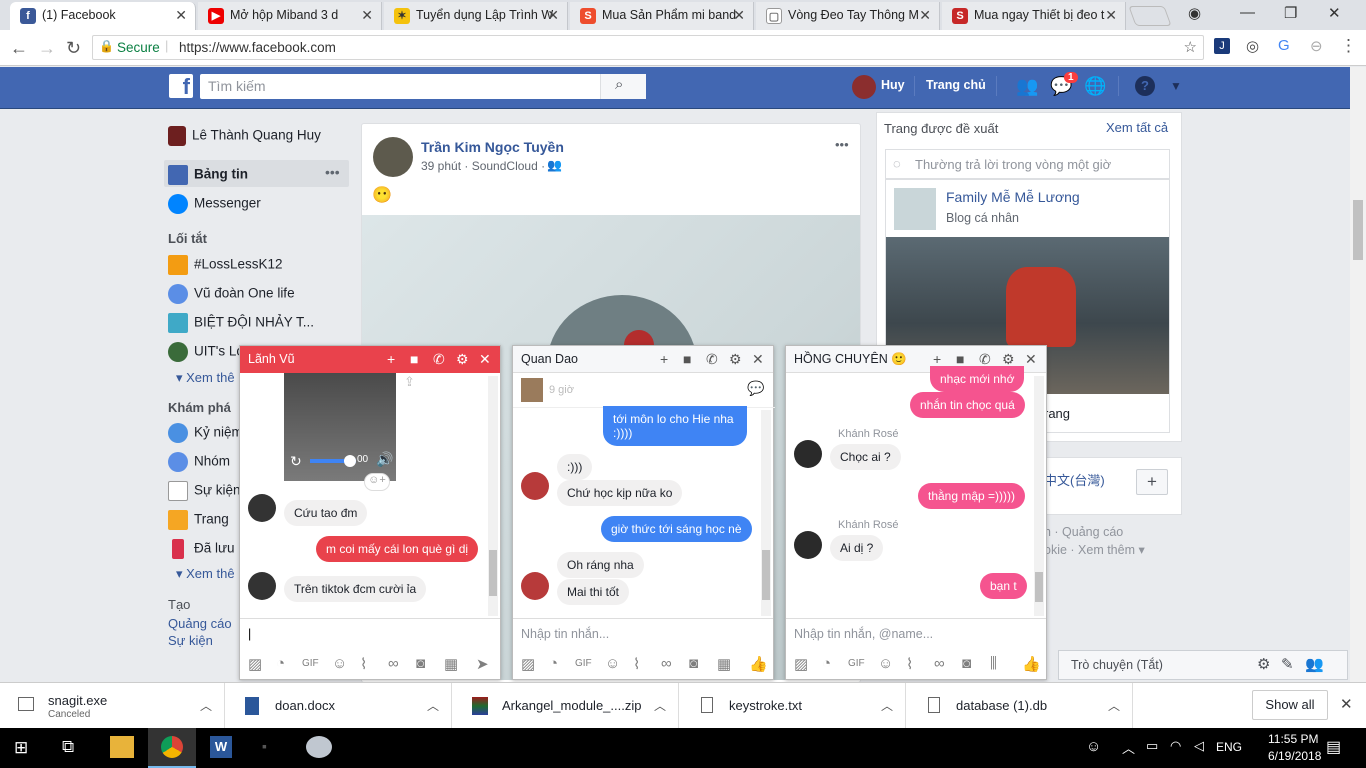 The image size is (1366, 768). Describe the element at coordinates (423, 86) in the screenshot. I see `search-input: Tìm kiếm` at that location.